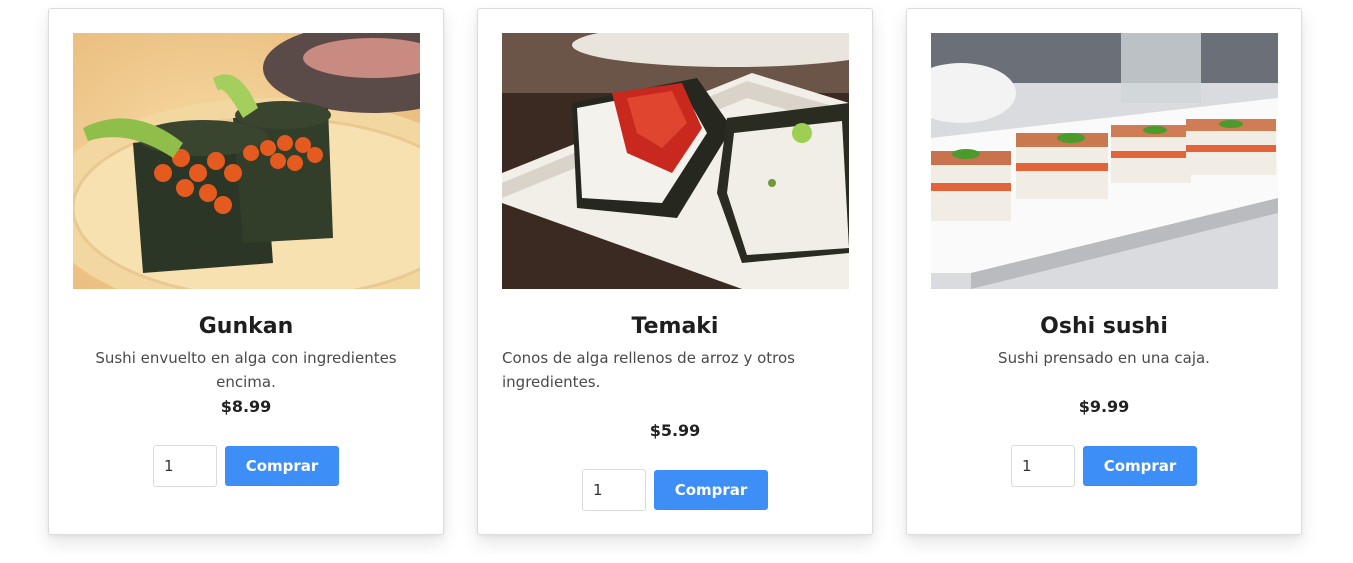  I want to click on product-description: Sushi prensado en una caja., so click(1104, 358).